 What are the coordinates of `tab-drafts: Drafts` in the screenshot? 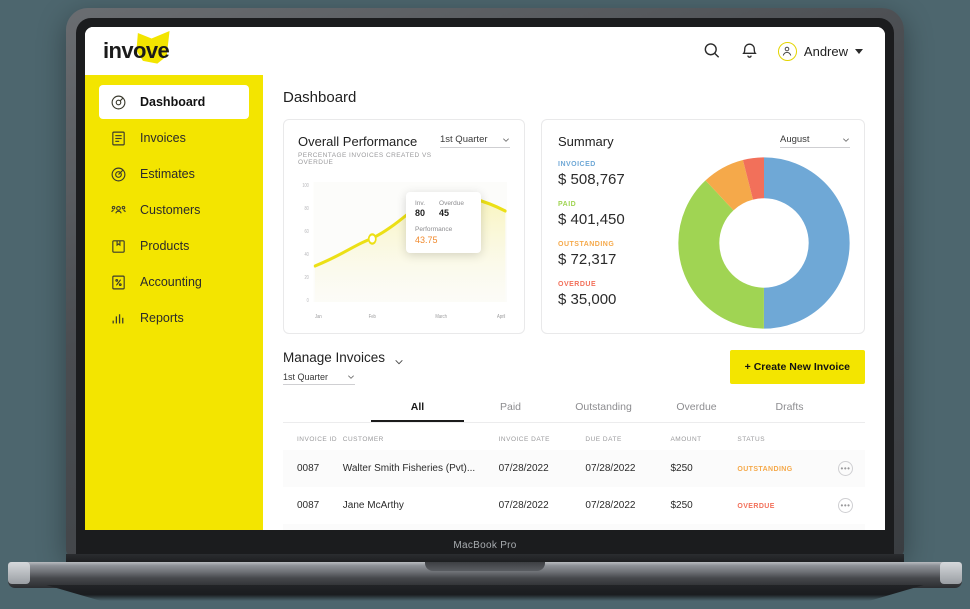 It's located at (789, 411).